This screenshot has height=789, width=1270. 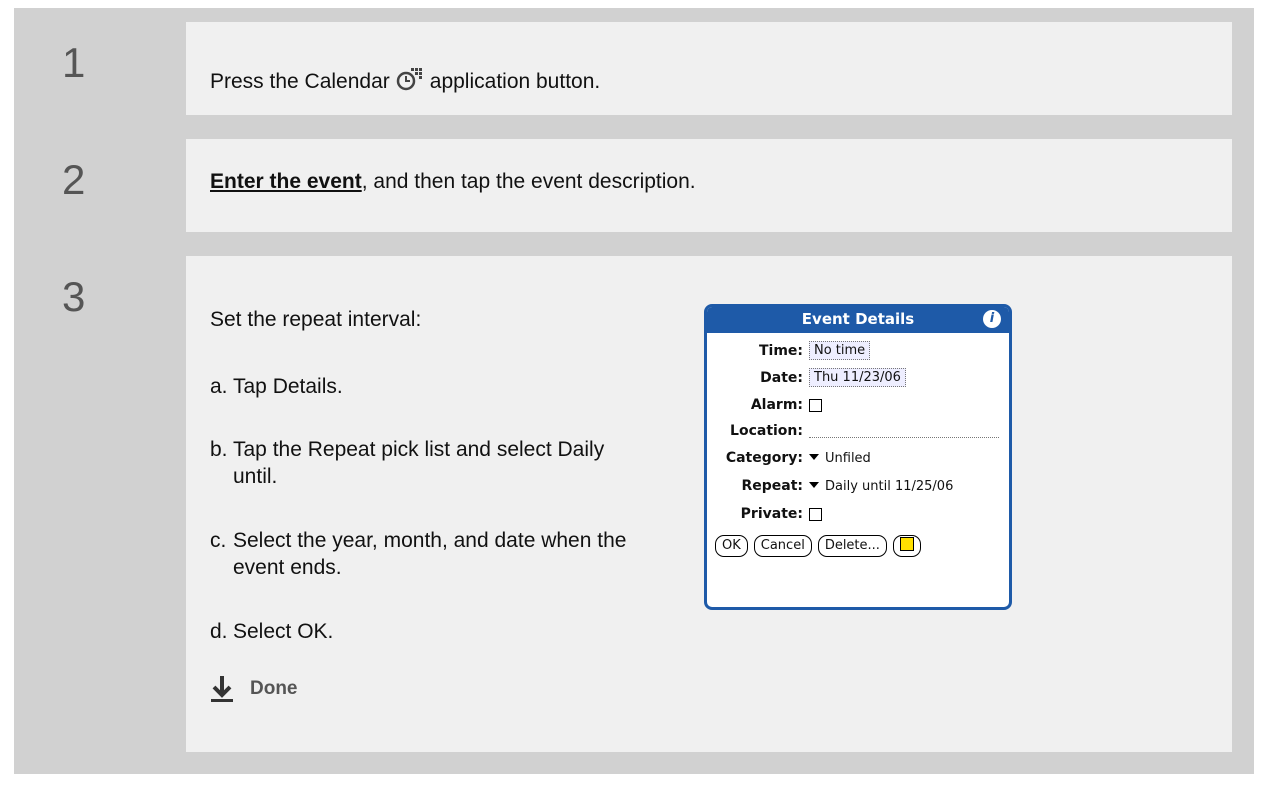 I want to click on repeat-value: Daily until 11/25/06, so click(x=889, y=486).